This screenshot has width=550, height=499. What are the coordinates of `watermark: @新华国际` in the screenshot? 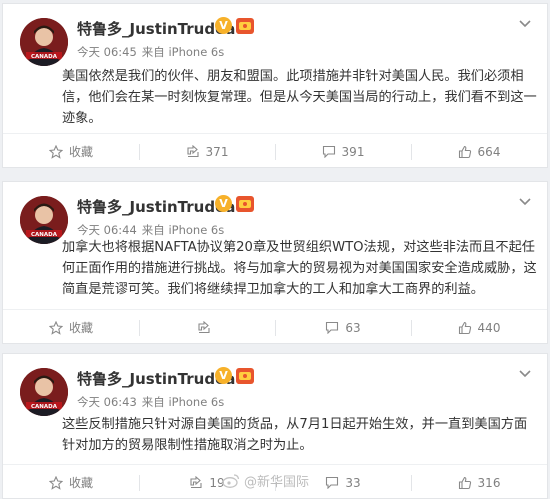 It's located at (265, 480).